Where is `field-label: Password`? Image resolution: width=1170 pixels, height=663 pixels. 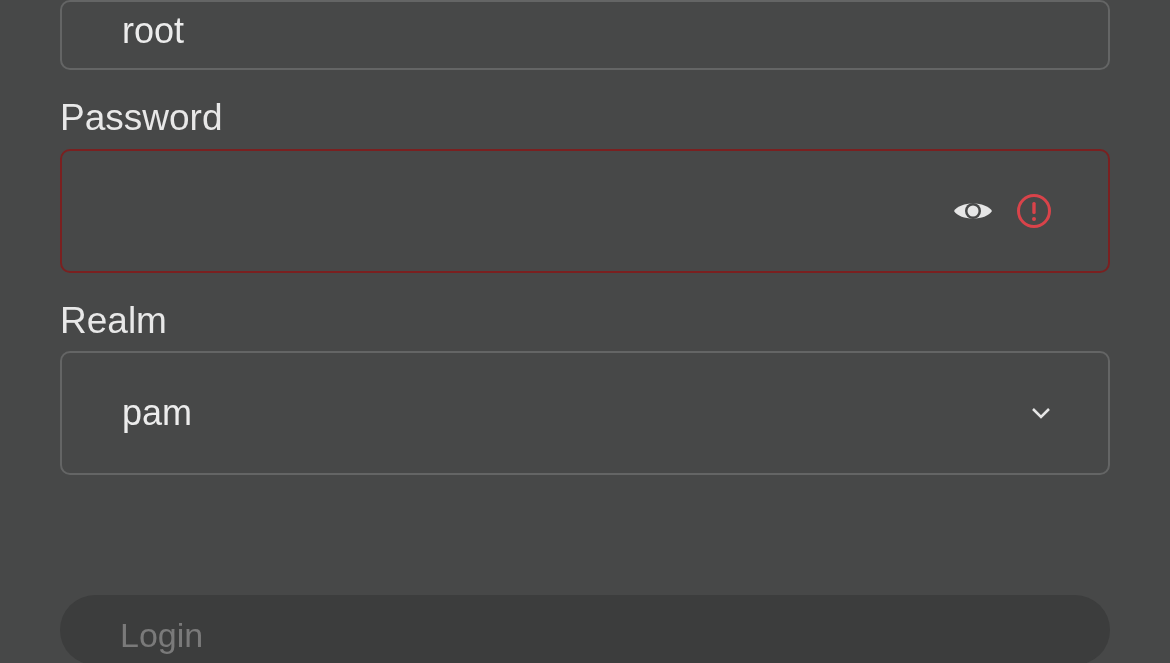 field-label: Password is located at coordinates (142, 118).